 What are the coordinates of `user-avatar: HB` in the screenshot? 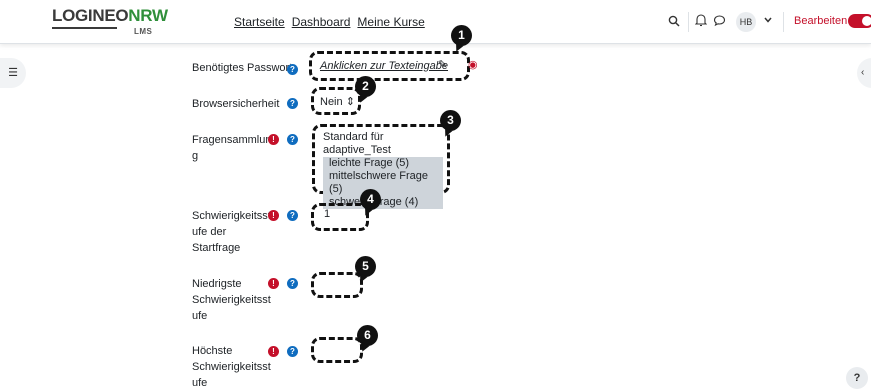 It's located at (746, 22).